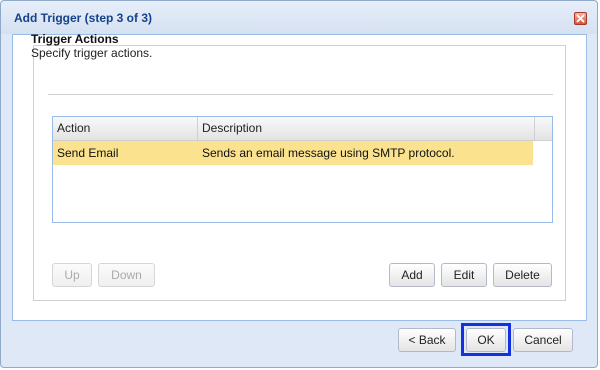 The image size is (600, 370). What do you see at coordinates (543, 340) in the screenshot?
I see `cancel-button: Cancel` at bounding box center [543, 340].